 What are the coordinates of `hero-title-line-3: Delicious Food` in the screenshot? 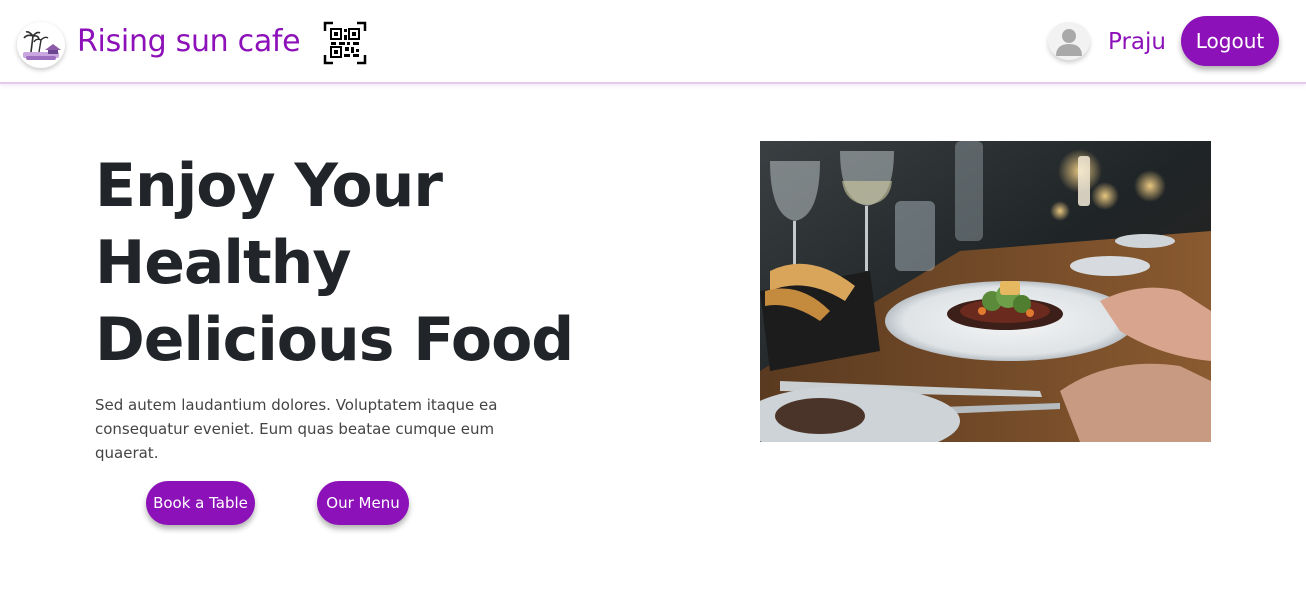 It's located at (334, 340).